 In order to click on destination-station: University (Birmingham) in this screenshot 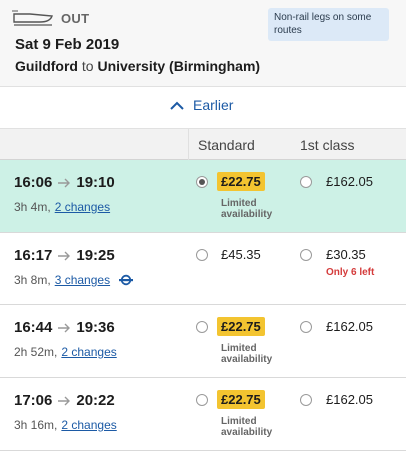, I will do `click(179, 66)`.